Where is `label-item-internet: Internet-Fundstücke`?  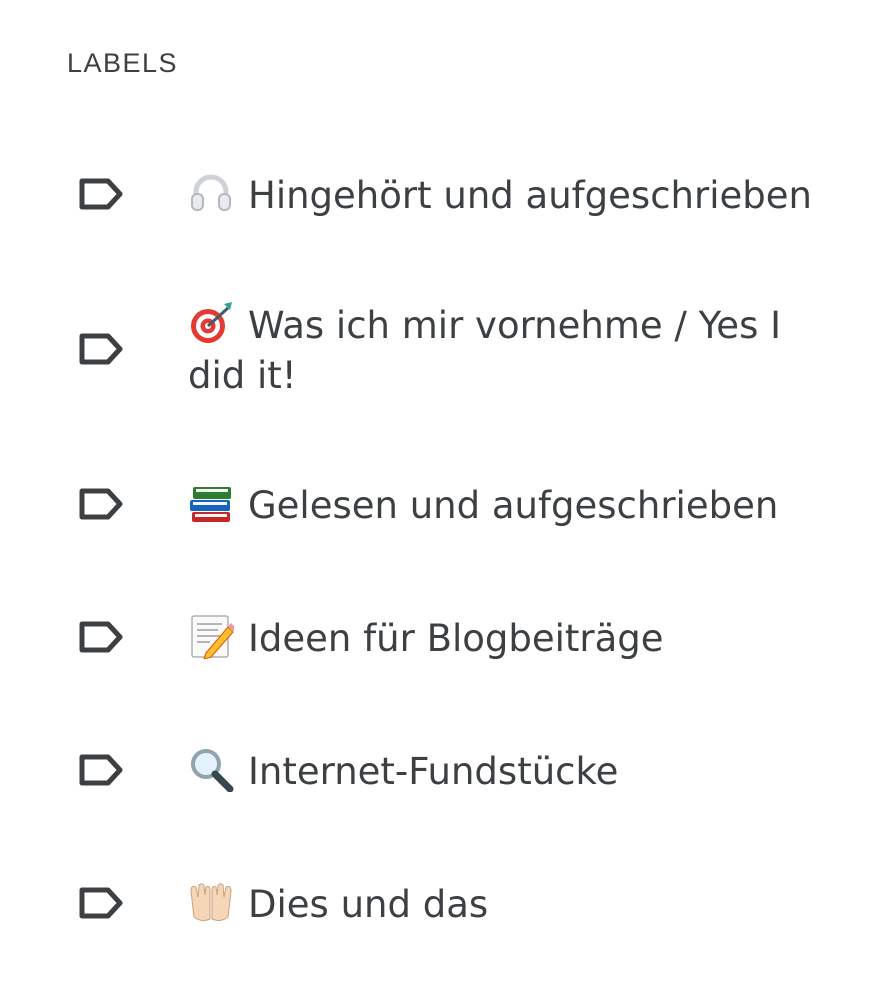
label-item-internet: Internet-Fundstücke is located at coordinates (437, 771).